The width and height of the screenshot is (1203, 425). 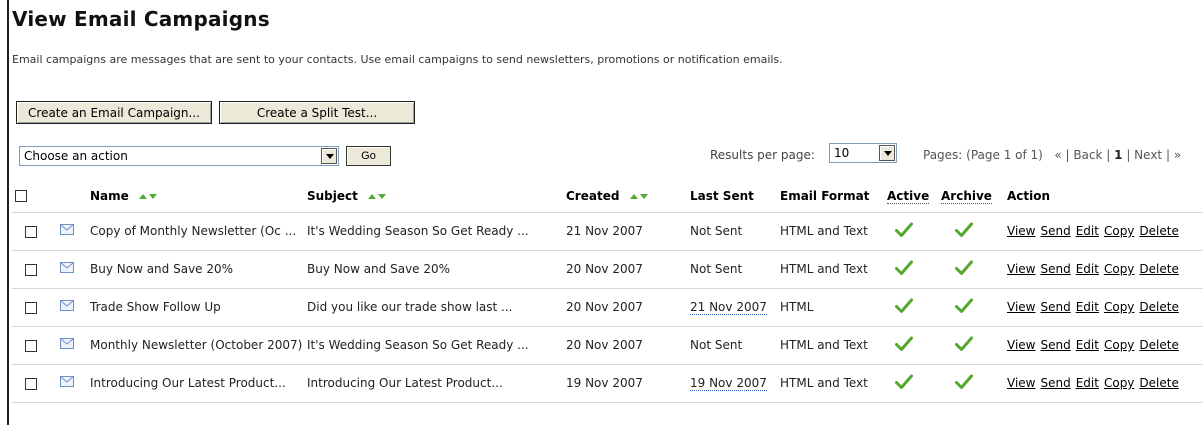 What do you see at coordinates (833, 196) in the screenshot?
I see `column-email-format: Email Format` at bounding box center [833, 196].